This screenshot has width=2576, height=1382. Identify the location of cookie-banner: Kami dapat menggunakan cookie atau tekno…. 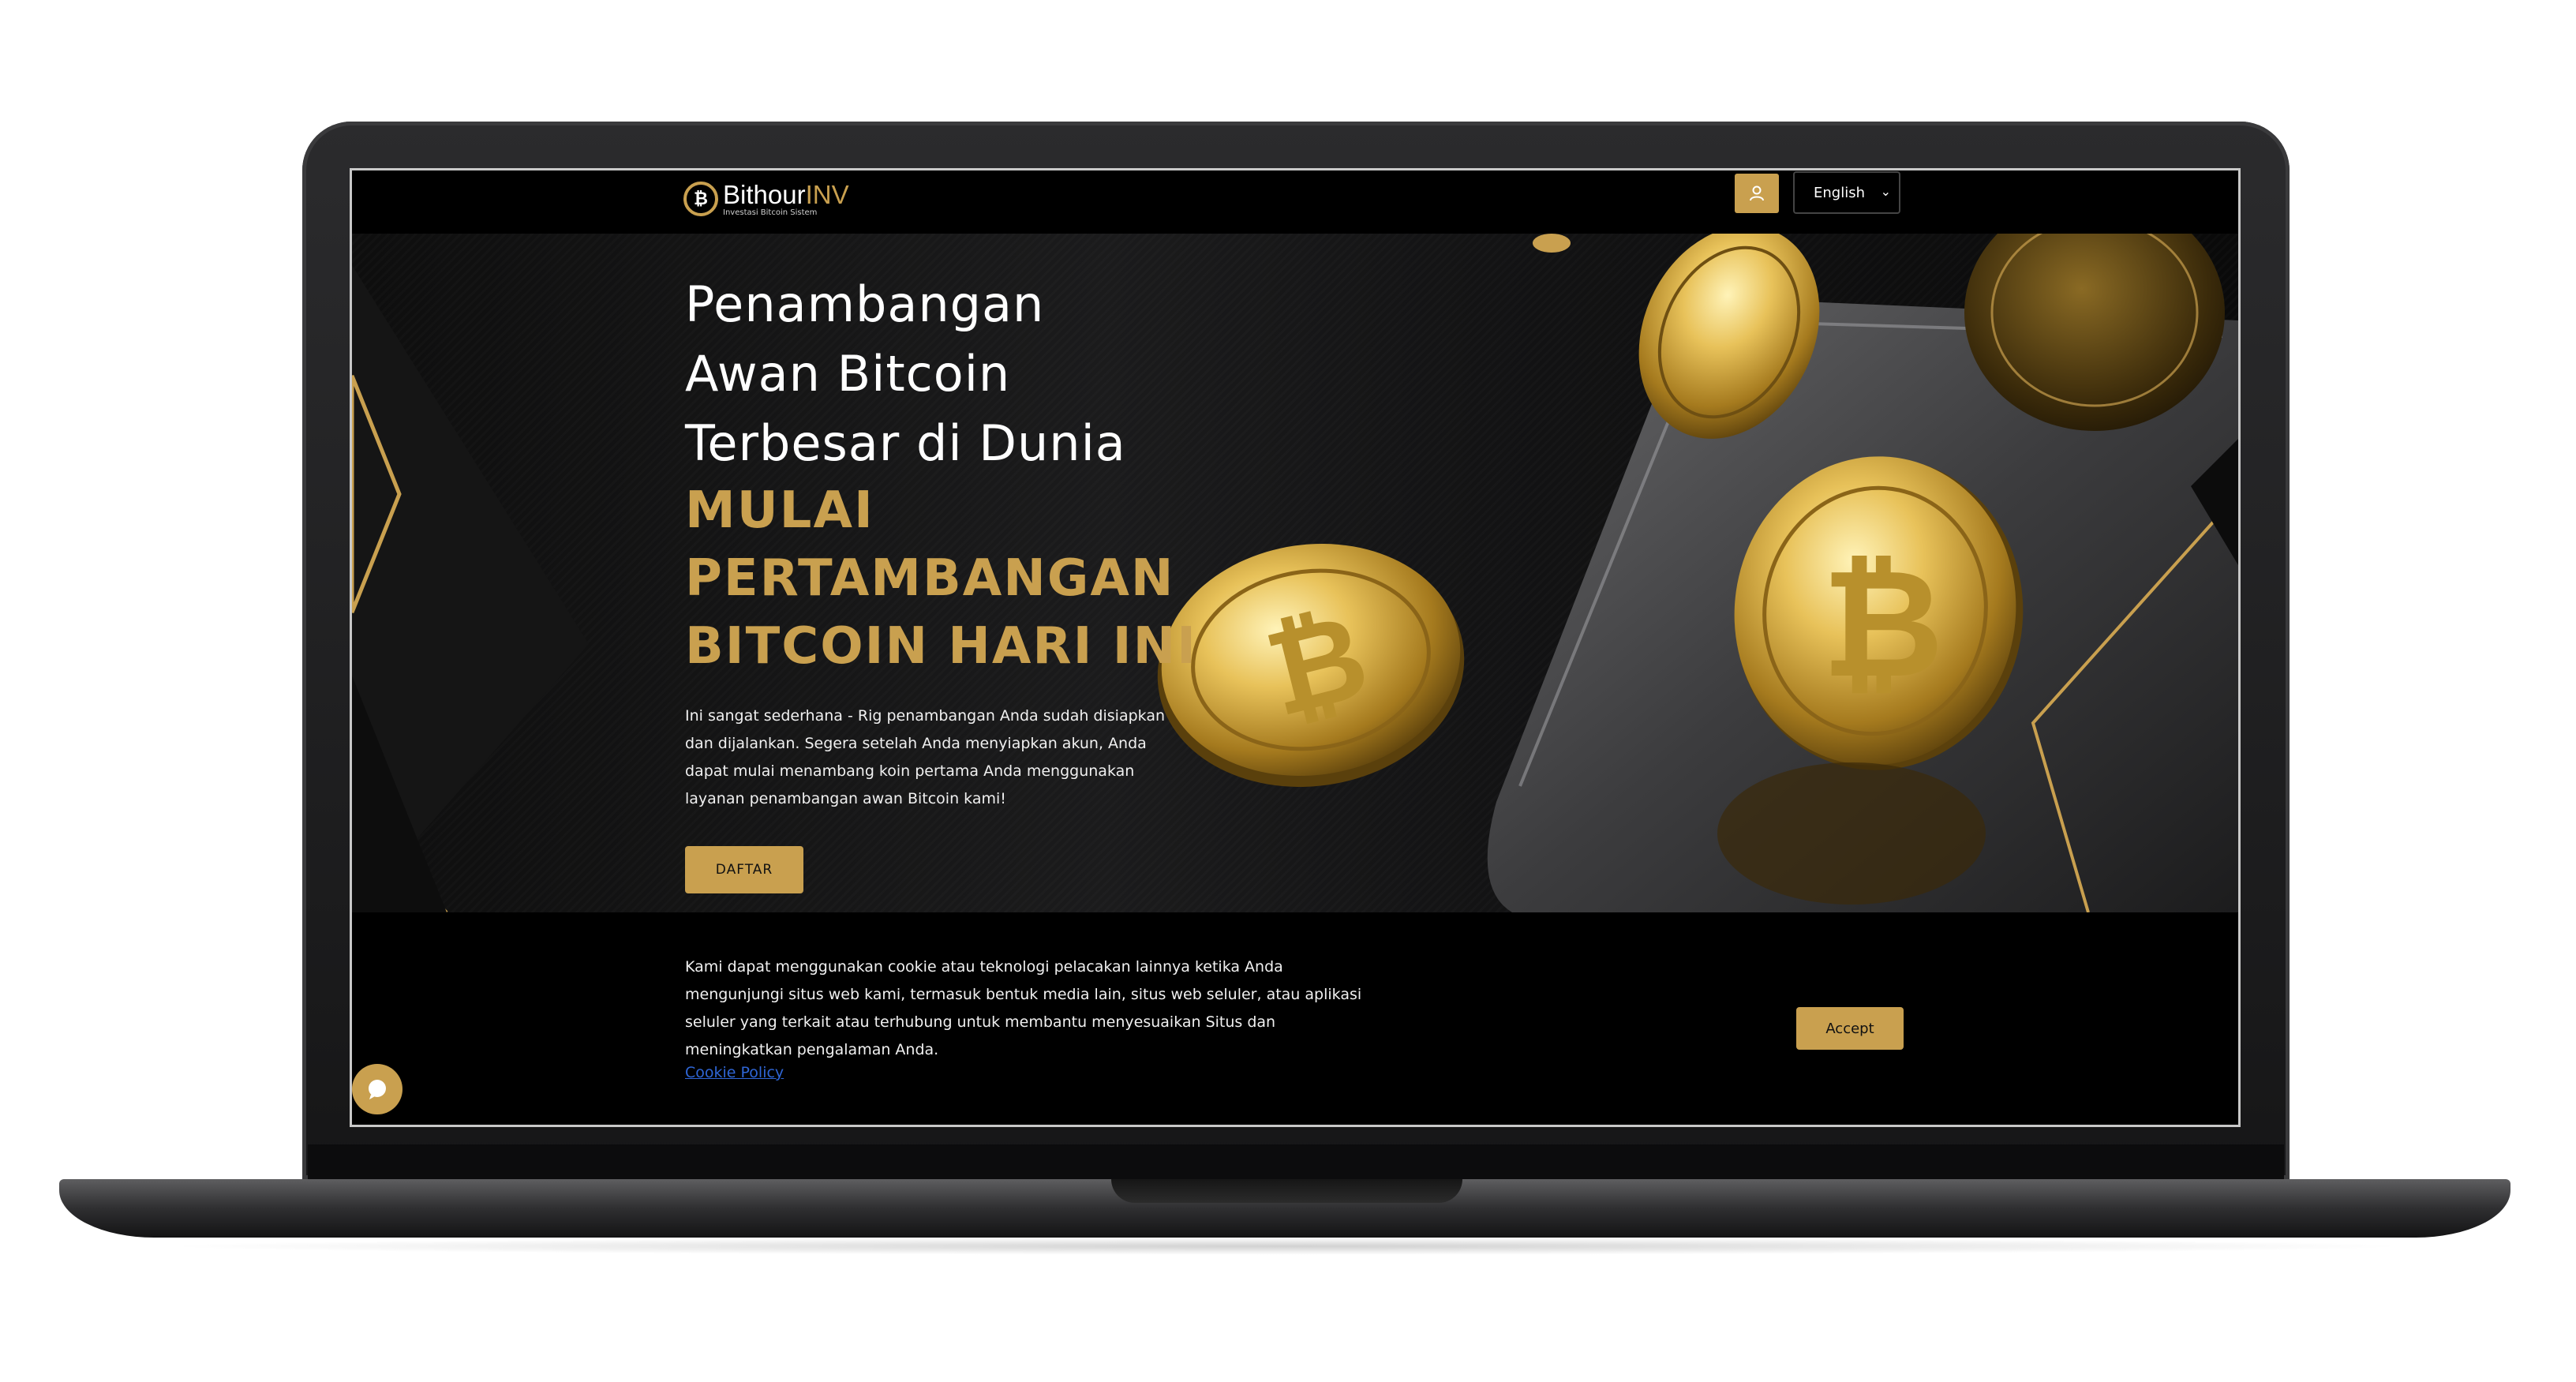
(1295, 1018).